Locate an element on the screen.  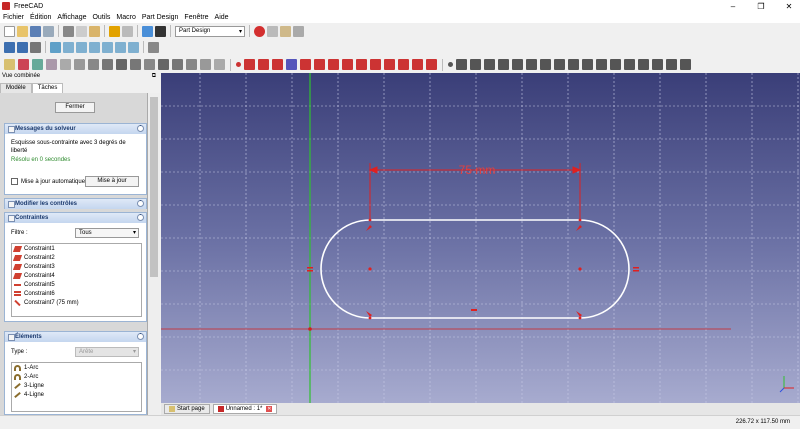
list-item: 3-Ligne is located at coordinates (76, 385).